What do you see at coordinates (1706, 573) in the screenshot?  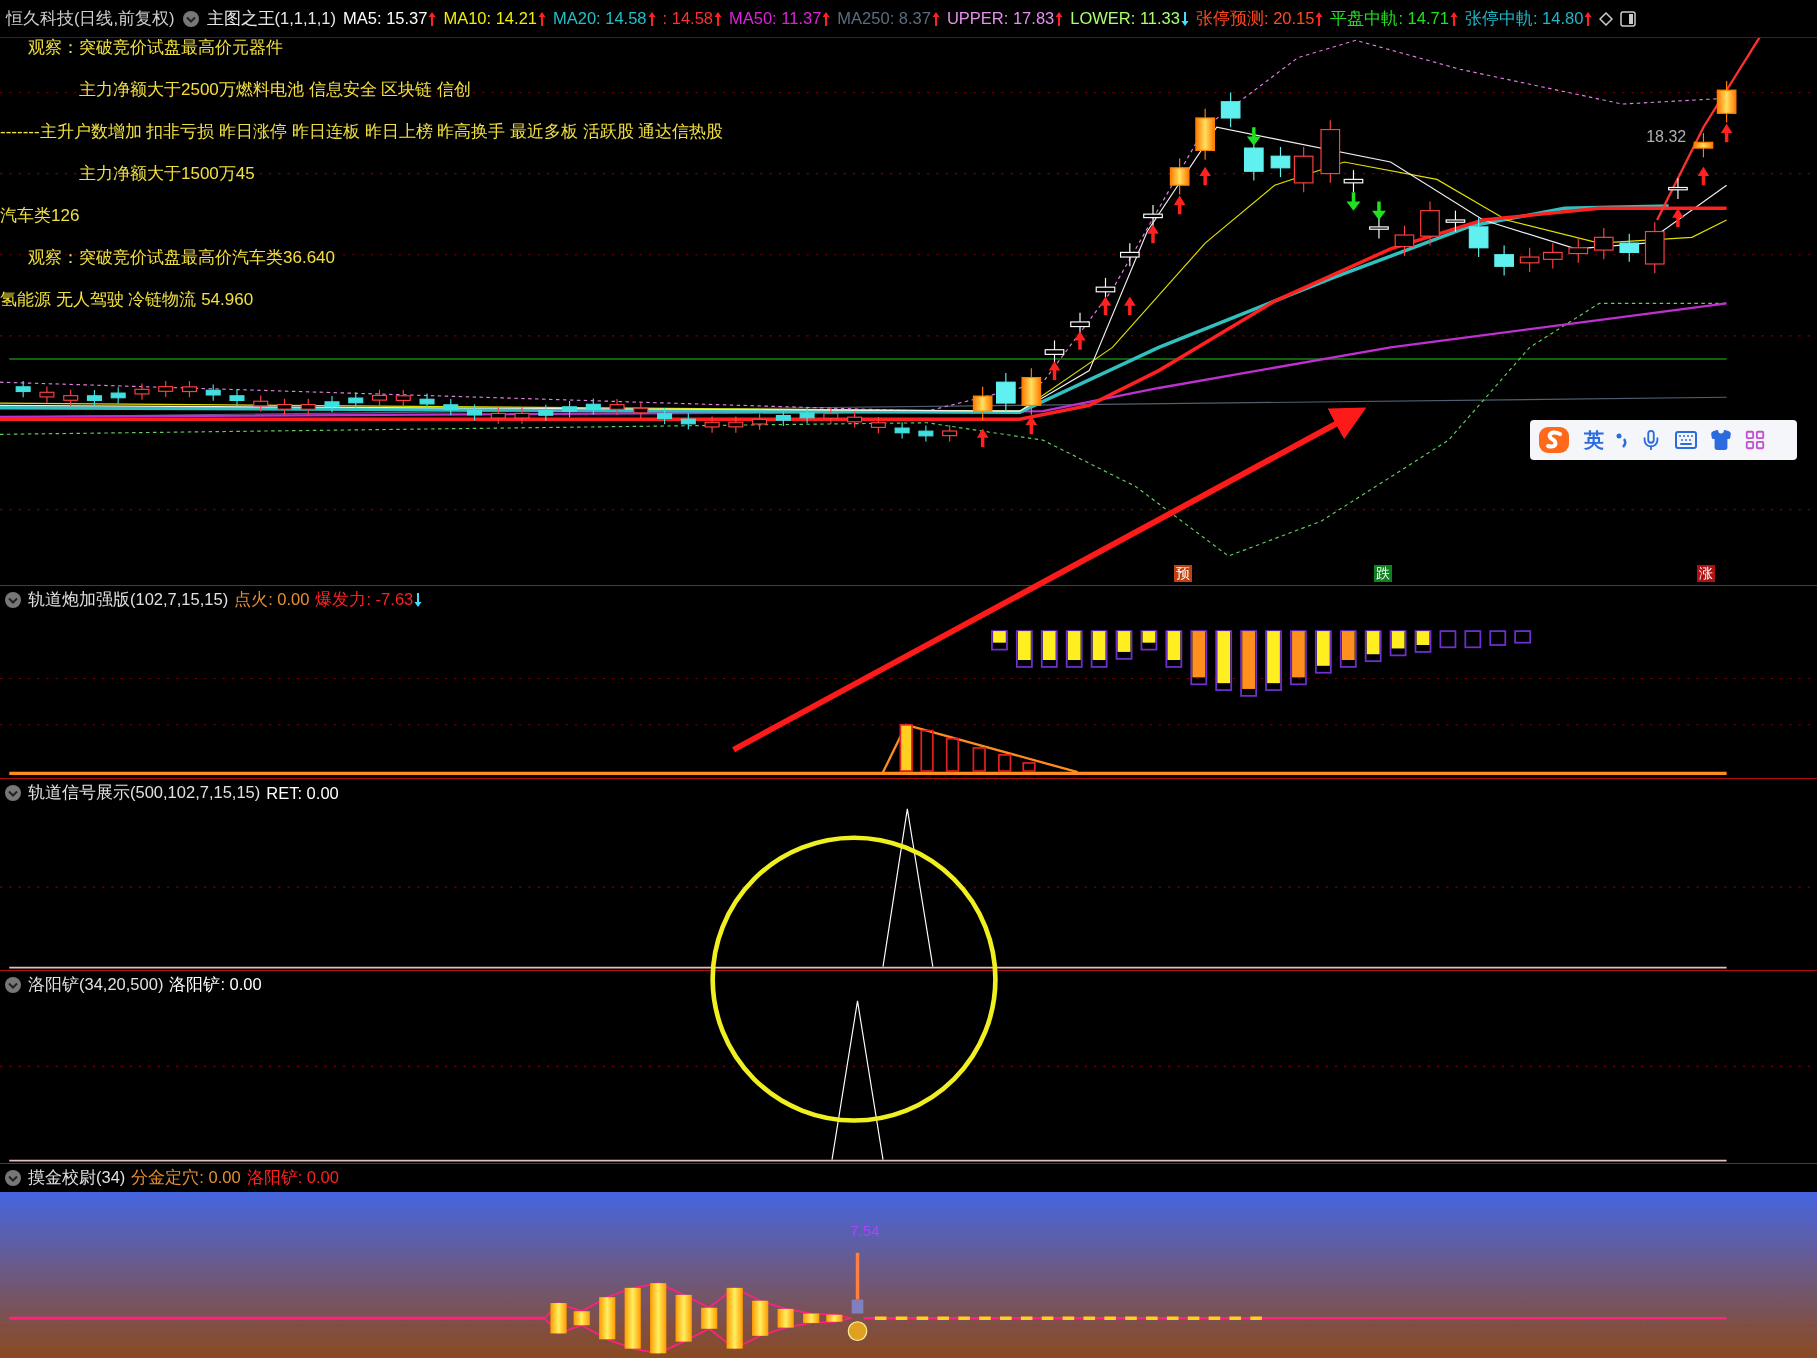 I see `signal-marker: 涨` at bounding box center [1706, 573].